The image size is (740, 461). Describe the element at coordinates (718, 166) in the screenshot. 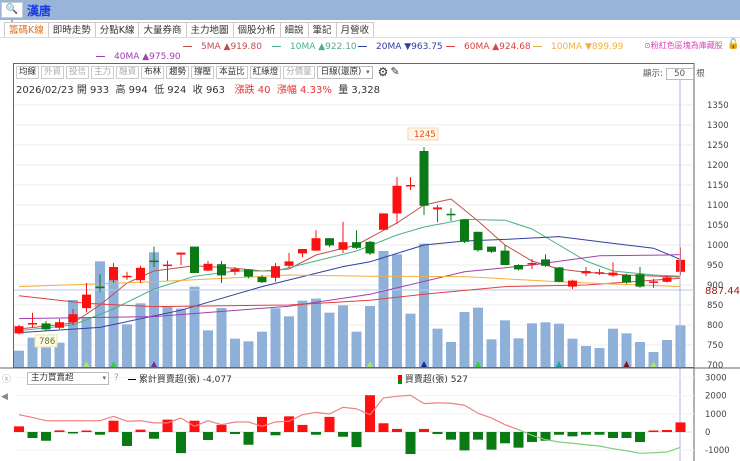

I see `y-tick-label: 1200` at that location.